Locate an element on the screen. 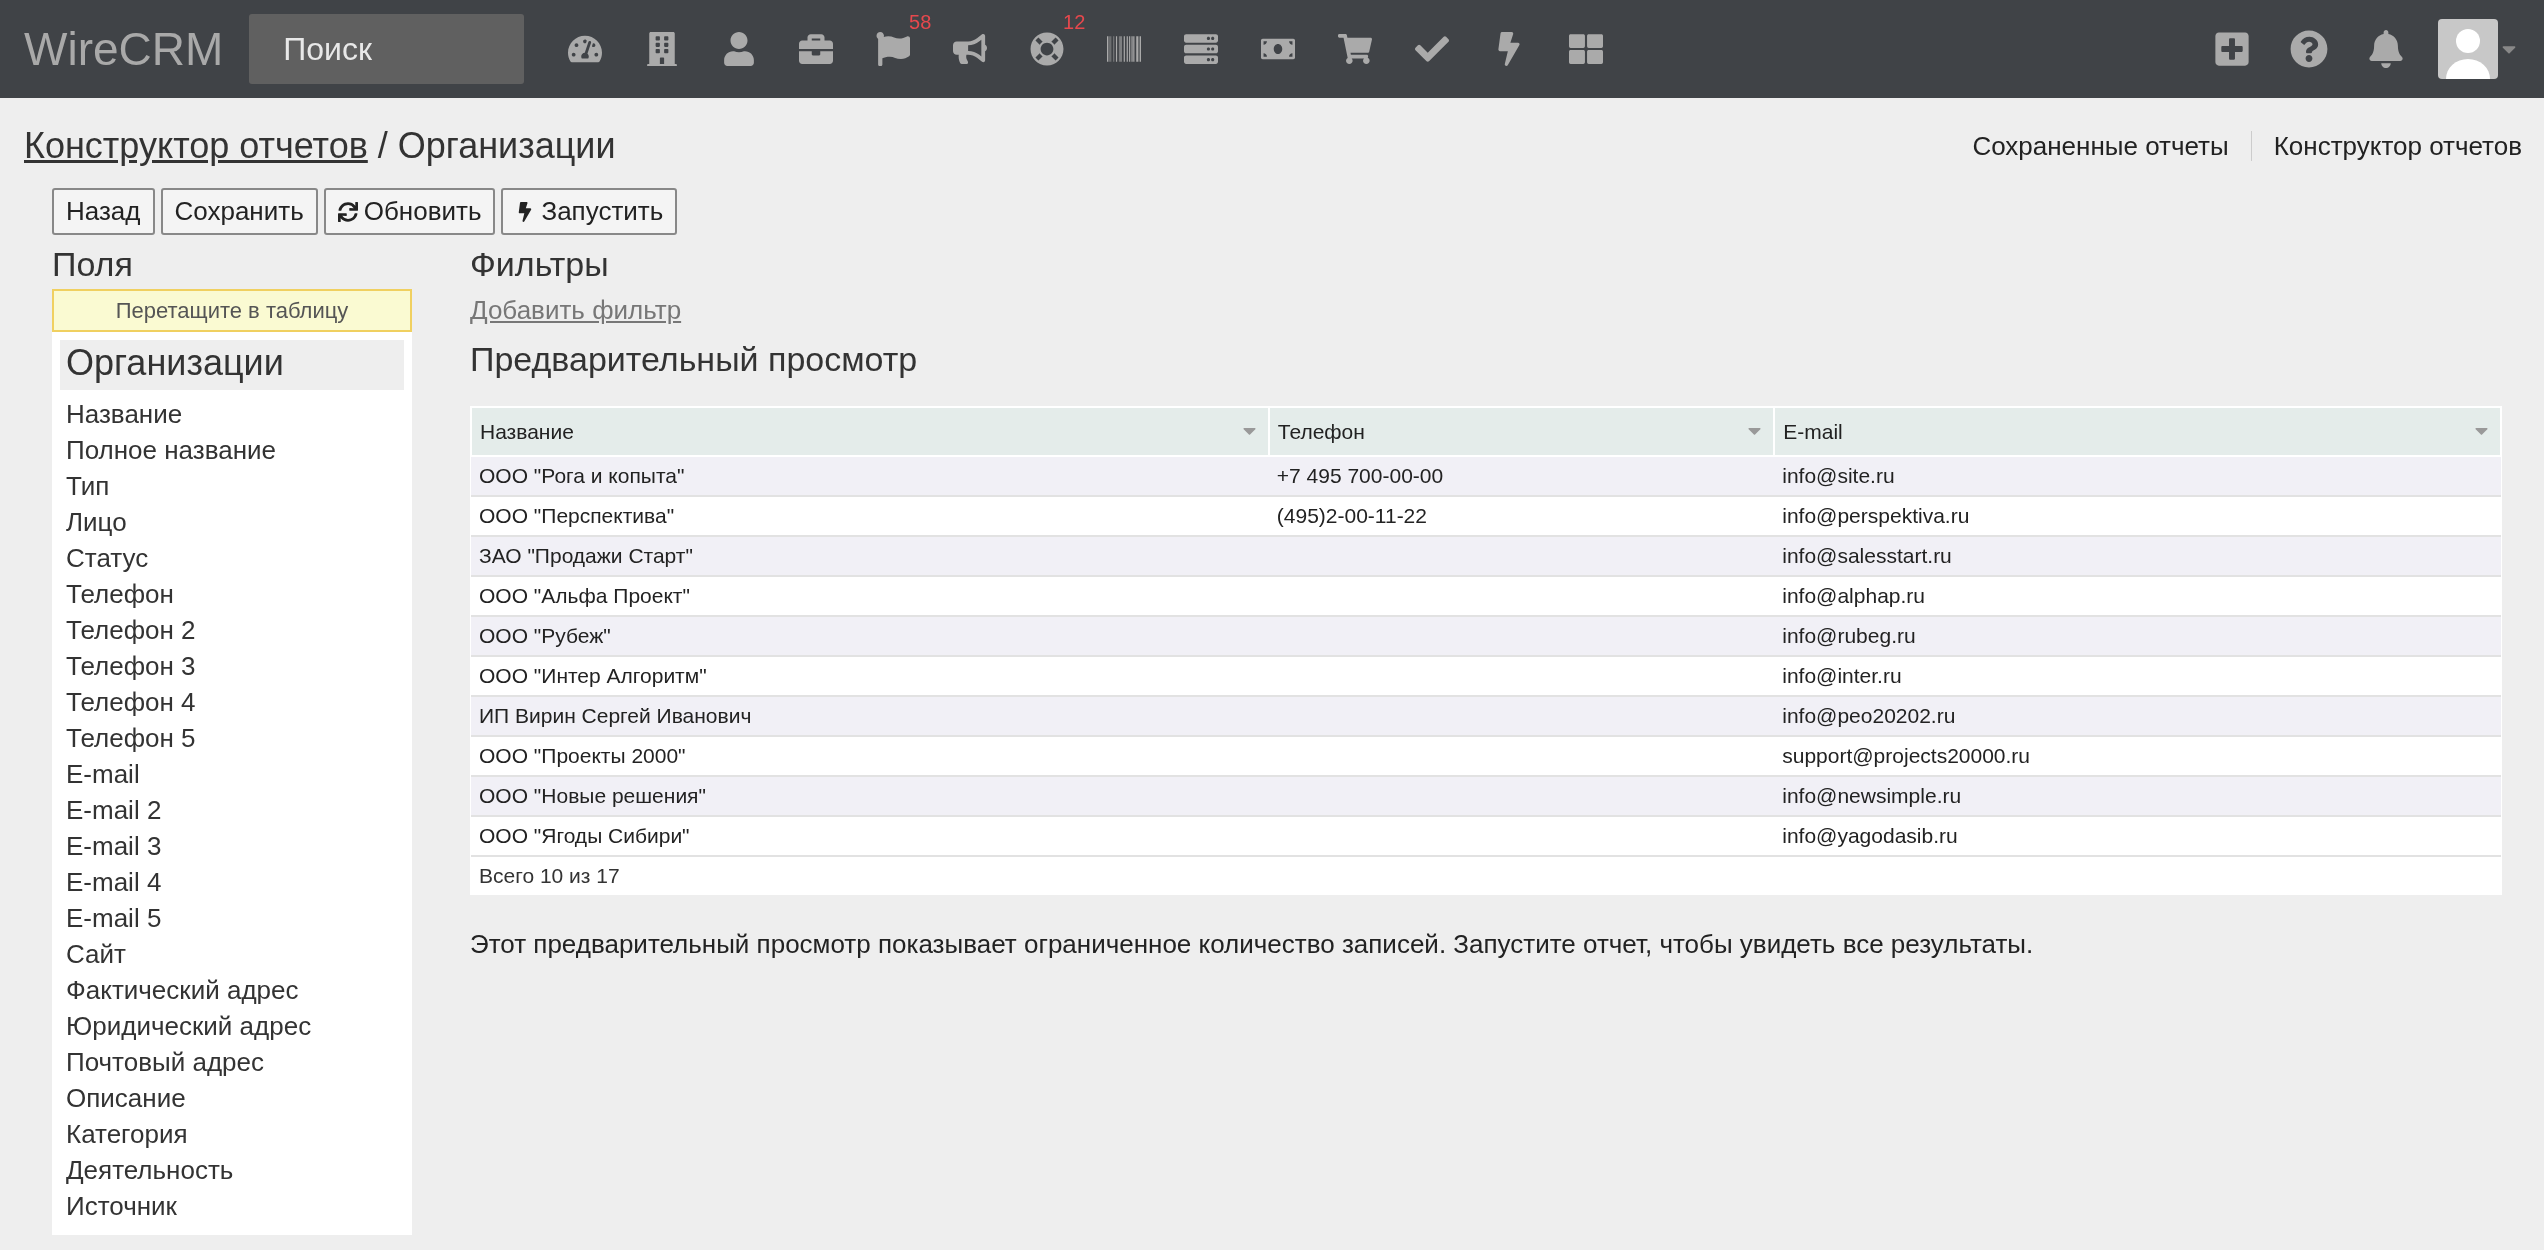  field-item: Тип is located at coordinates (232, 486).